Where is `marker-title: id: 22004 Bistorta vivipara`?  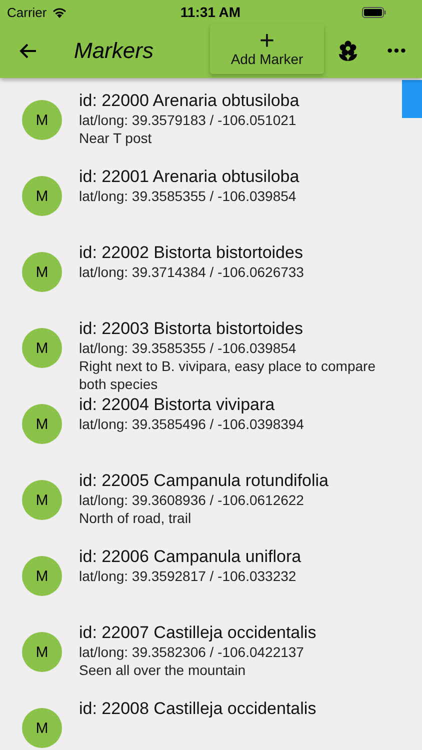
marker-title: id: 22004 Bistorta vivipara is located at coordinates (177, 404).